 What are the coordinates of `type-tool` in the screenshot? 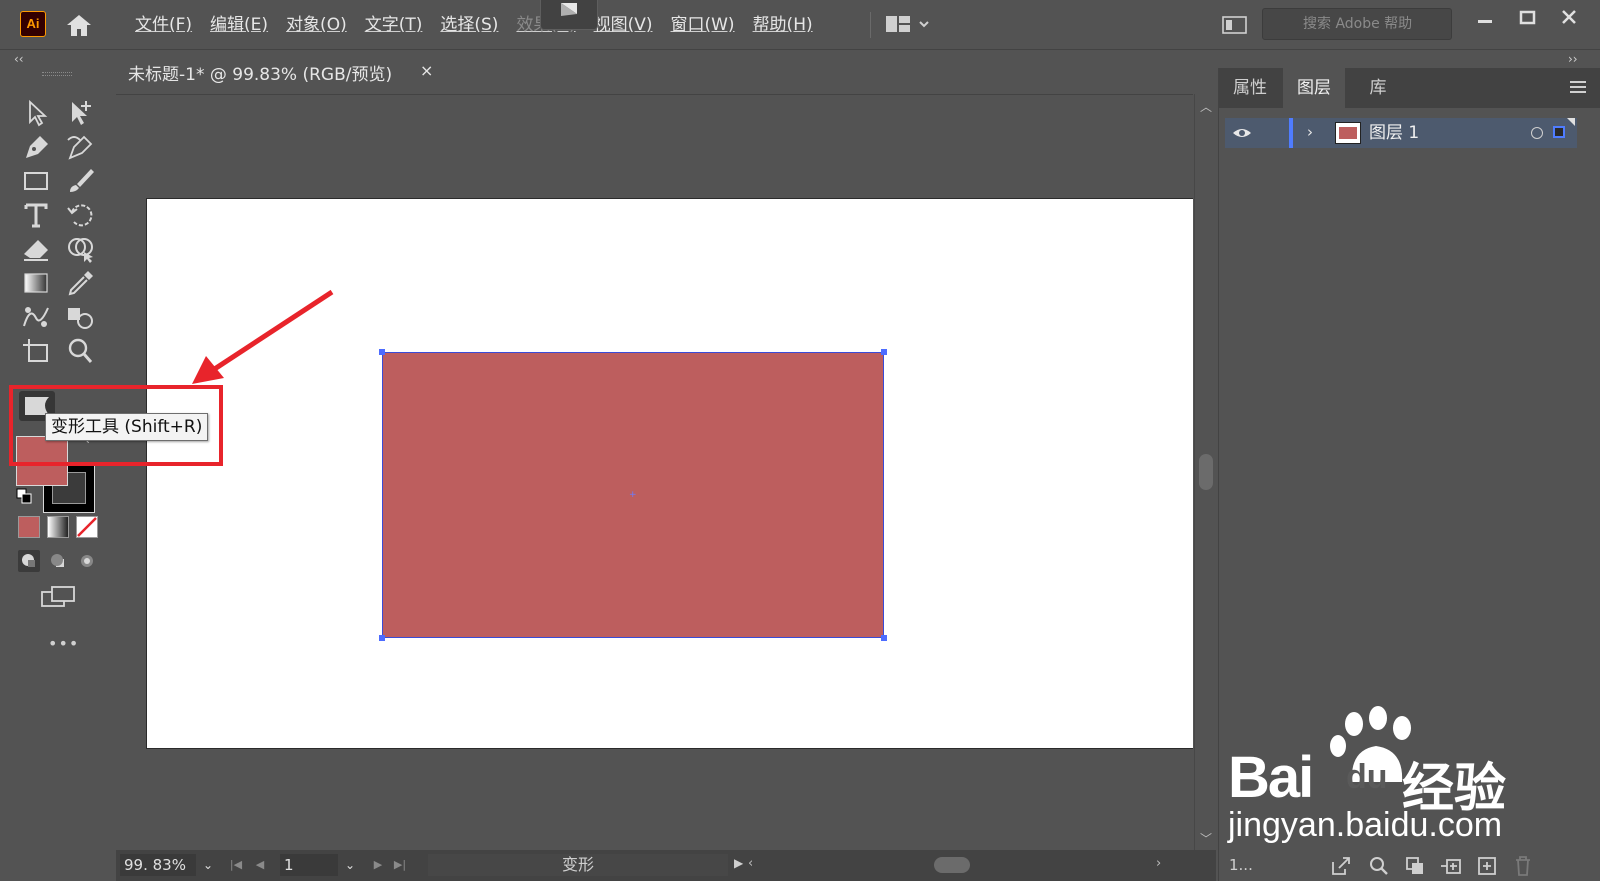 It's located at (37, 215).